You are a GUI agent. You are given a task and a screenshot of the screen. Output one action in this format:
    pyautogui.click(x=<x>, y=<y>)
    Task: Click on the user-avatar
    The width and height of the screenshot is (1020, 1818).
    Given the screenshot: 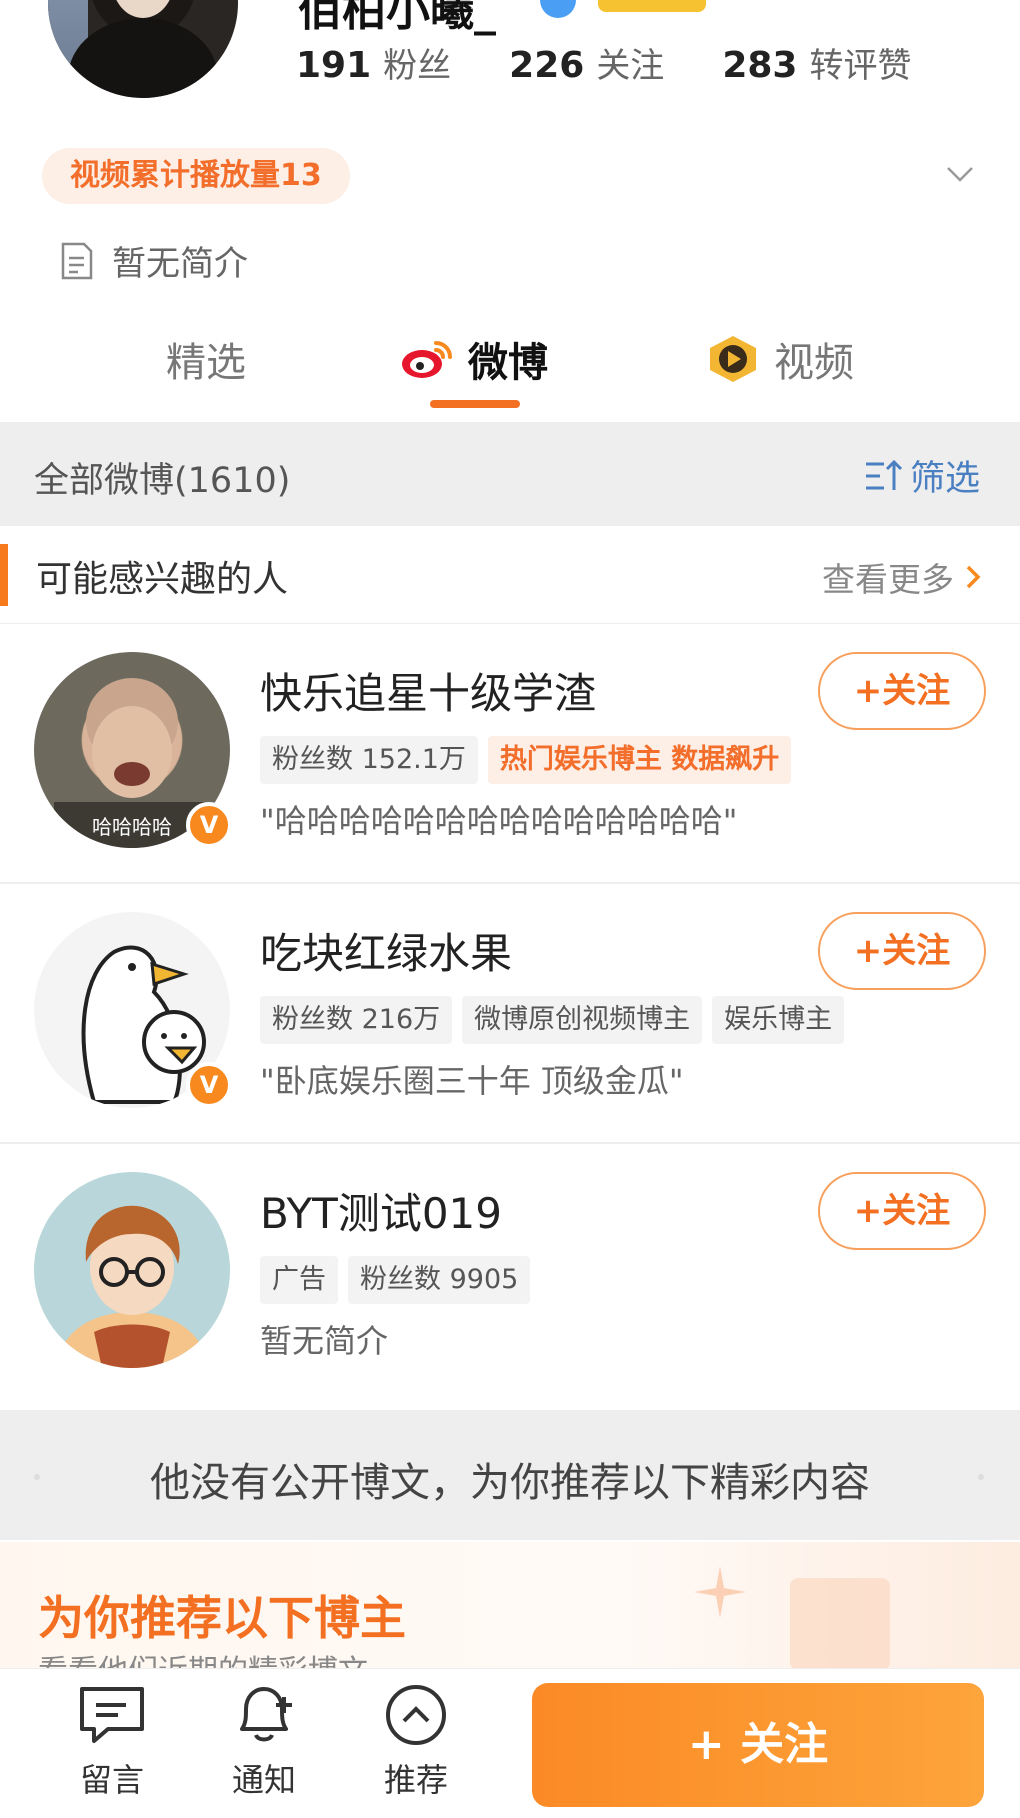 What is the action you would take?
    pyautogui.click(x=132, y=1270)
    